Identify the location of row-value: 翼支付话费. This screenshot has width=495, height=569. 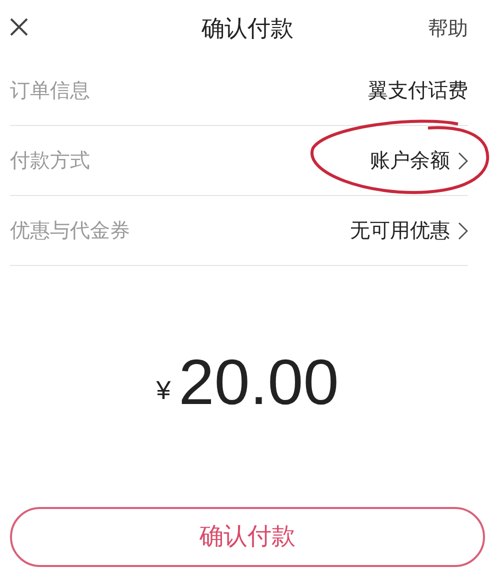
(418, 91).